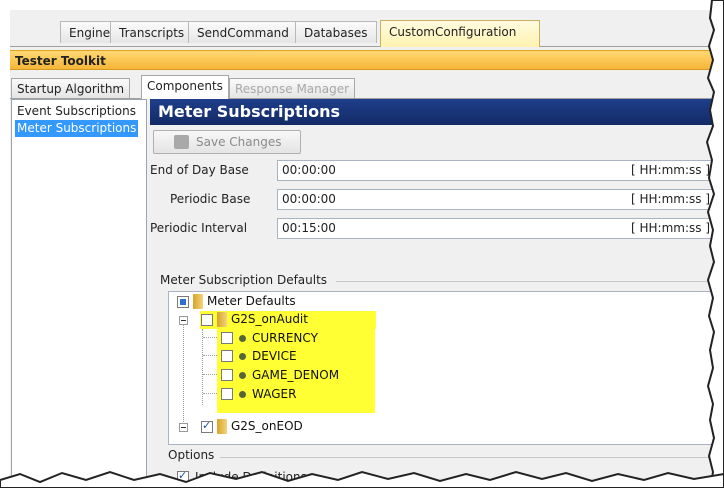  I want to click on torn-edge-right, so click(714, 244).